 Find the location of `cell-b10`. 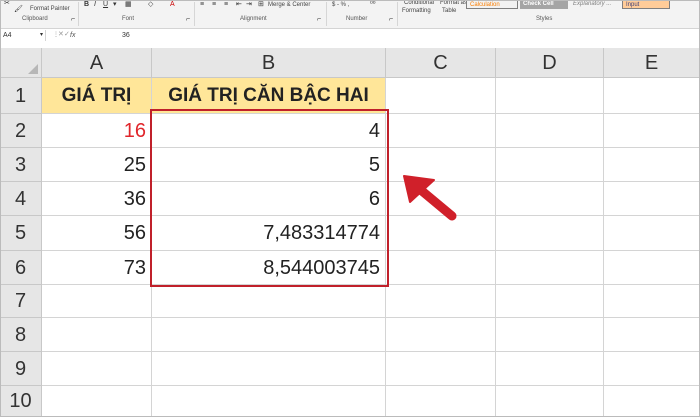

cell-b10 is located at coordinates (269, 401).